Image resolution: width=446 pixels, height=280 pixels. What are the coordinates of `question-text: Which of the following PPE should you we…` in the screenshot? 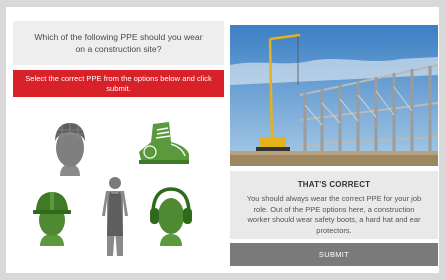 It's located at (118, 43).